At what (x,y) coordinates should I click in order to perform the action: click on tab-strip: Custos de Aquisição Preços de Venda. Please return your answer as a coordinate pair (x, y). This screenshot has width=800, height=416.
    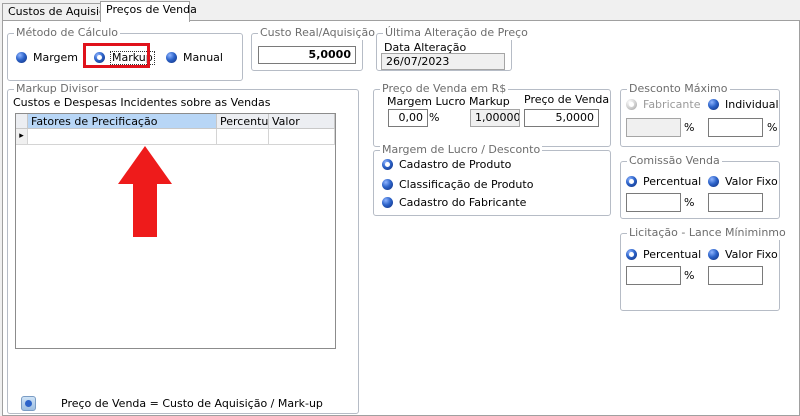
    Looking at the image, I should click on (400, 11).